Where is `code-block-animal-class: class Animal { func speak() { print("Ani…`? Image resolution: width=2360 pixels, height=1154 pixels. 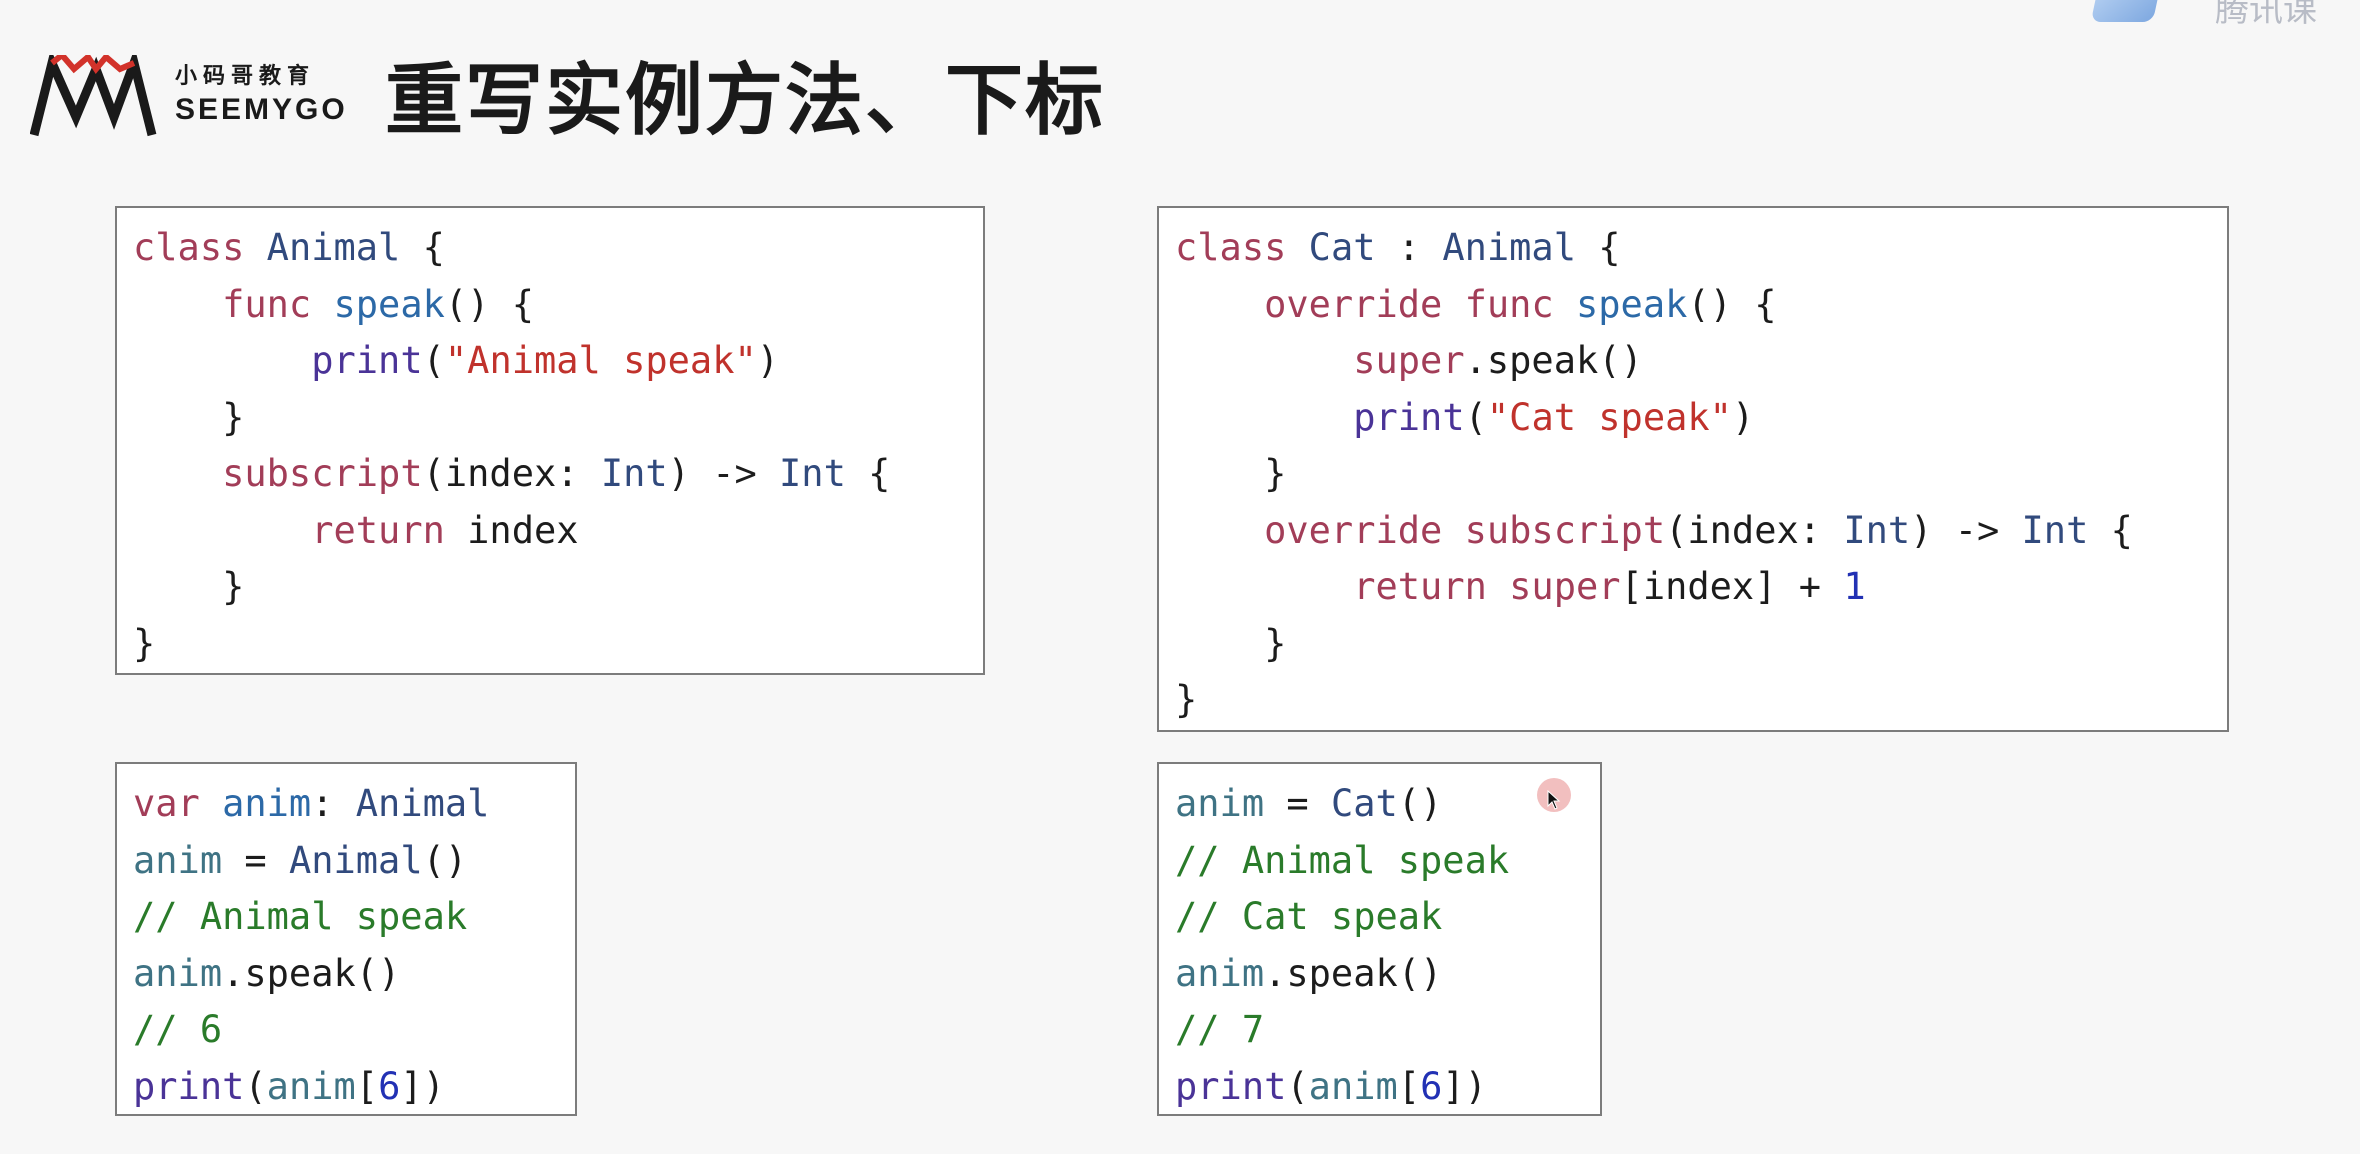 code-block-animal-class: class Animal { func speak() { print("Ani… is located at coordinates (550, 440).